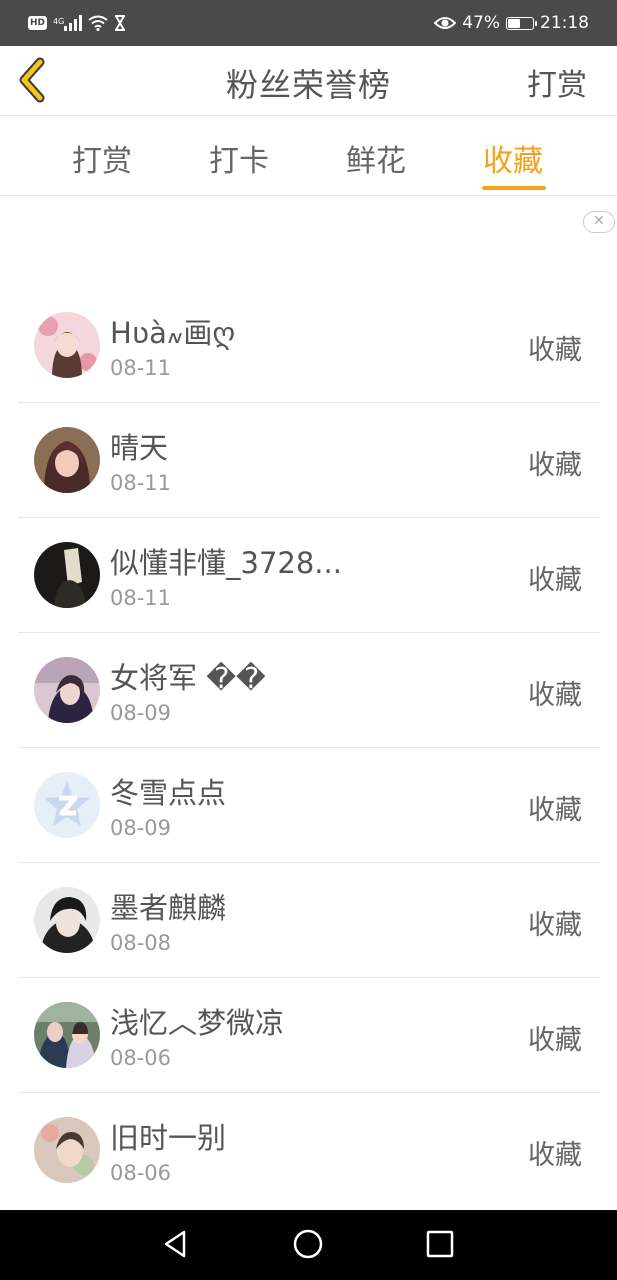 The height and width of the screenshot is (1280, 617). What do you see at coordinates (521, 23) in the screenshot?
I see `battery-icon` at bounding box center [521, 23].